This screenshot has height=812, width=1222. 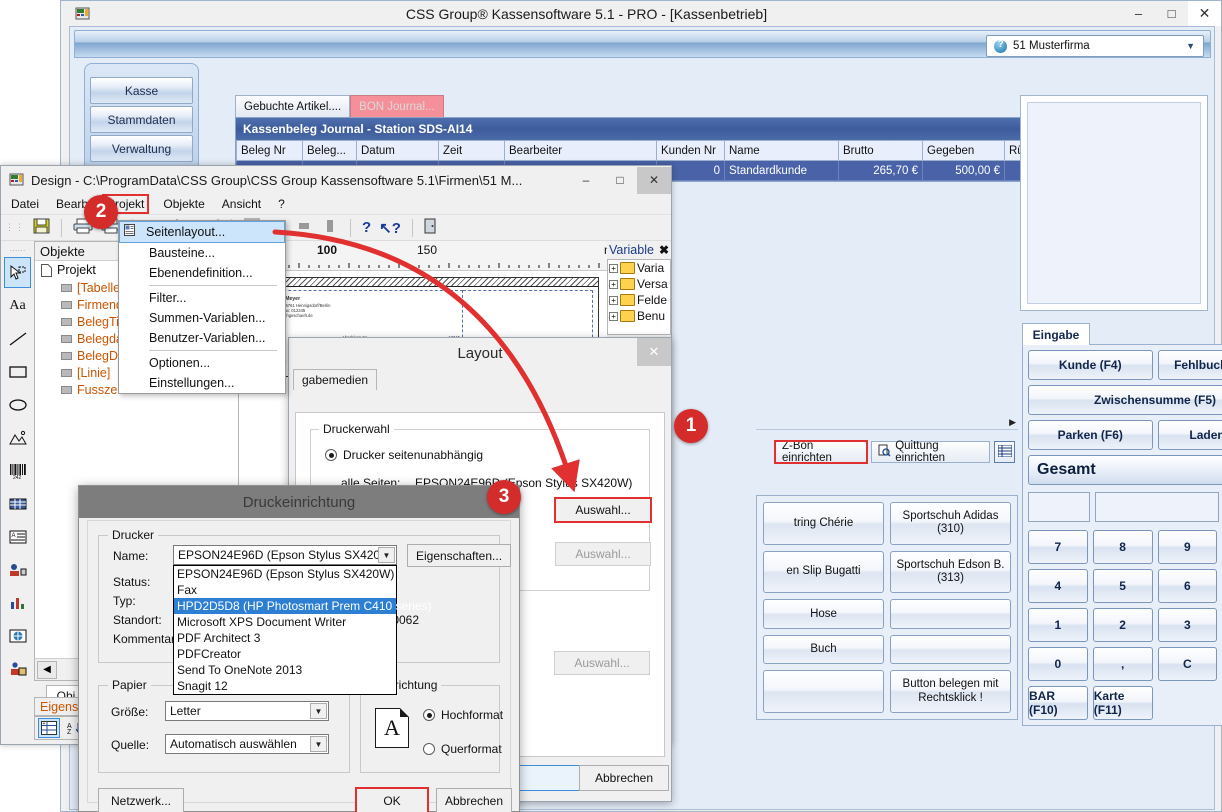 I want to click on printer-name-combo: EPSON24E96D (Epson Stylus SX420W) ▼, so click(x=285, y=555).